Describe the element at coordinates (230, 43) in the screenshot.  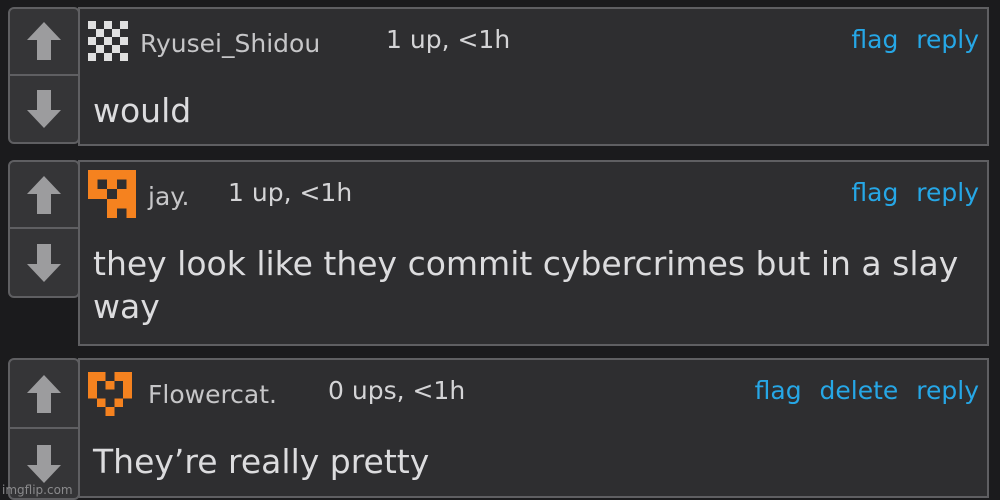
I see `username-link: Ryusei_Shidou` at that location.